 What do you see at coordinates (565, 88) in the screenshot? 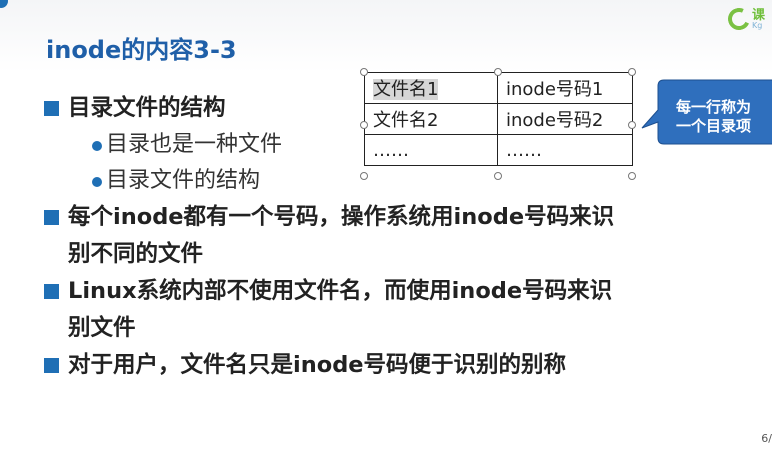
I see `table-cell: inode号码1` at bounding box center [565, 88].